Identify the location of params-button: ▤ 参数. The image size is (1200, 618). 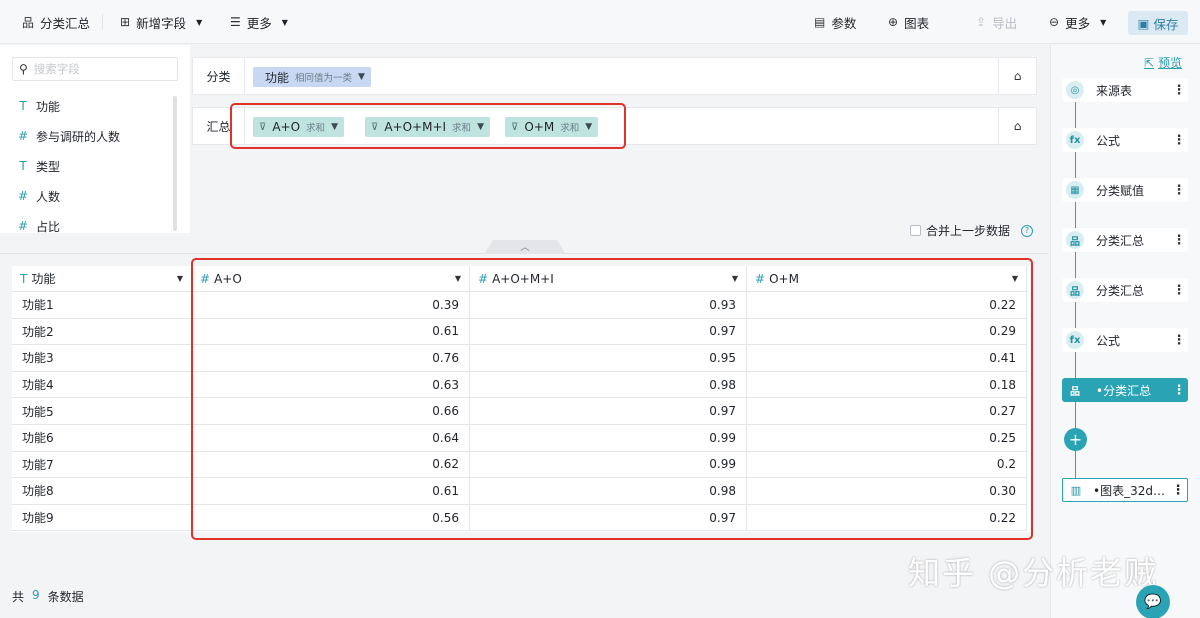
(835, 22).